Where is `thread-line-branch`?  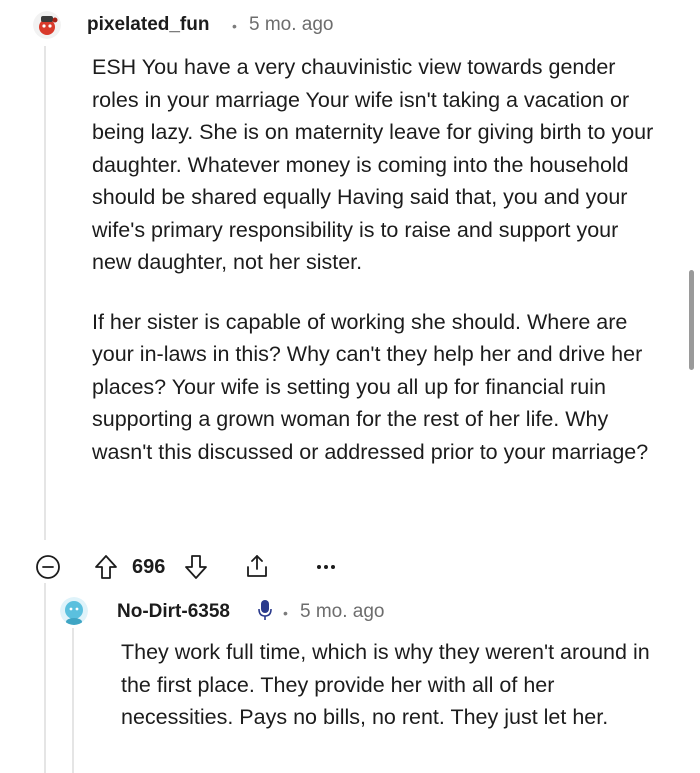
thread-line-branch is located at coordinates (73, 700).